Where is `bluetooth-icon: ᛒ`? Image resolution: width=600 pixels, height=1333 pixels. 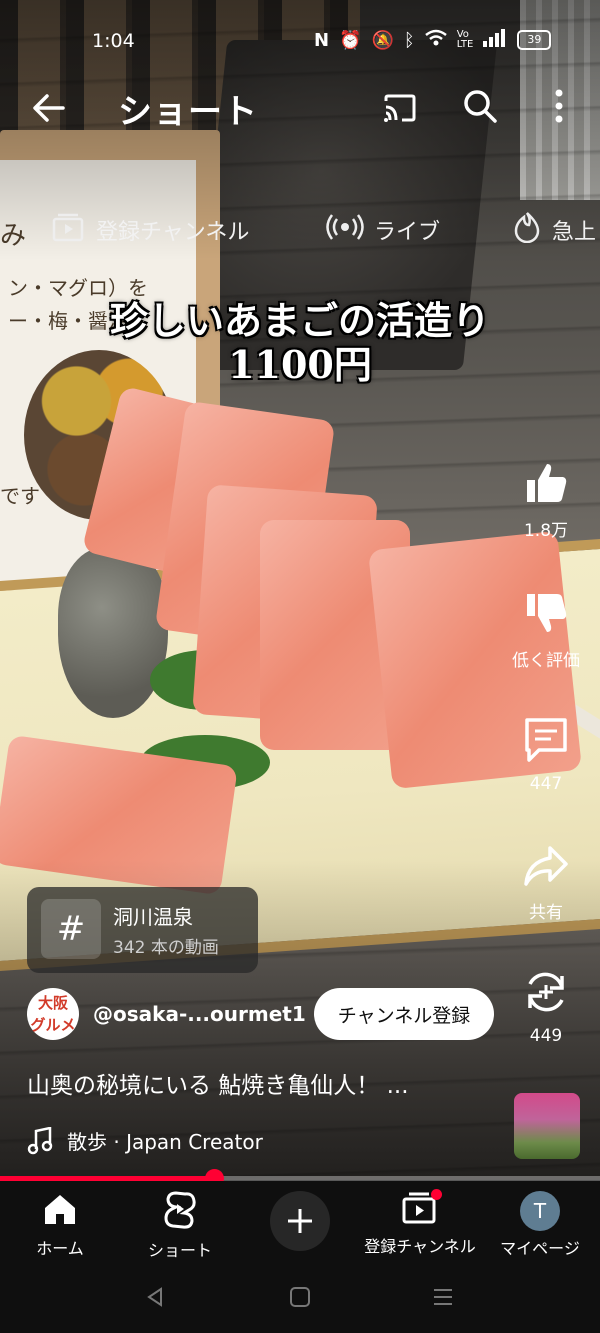 bluetooth-icon: ᛒ is located at coordinates (409, 40).